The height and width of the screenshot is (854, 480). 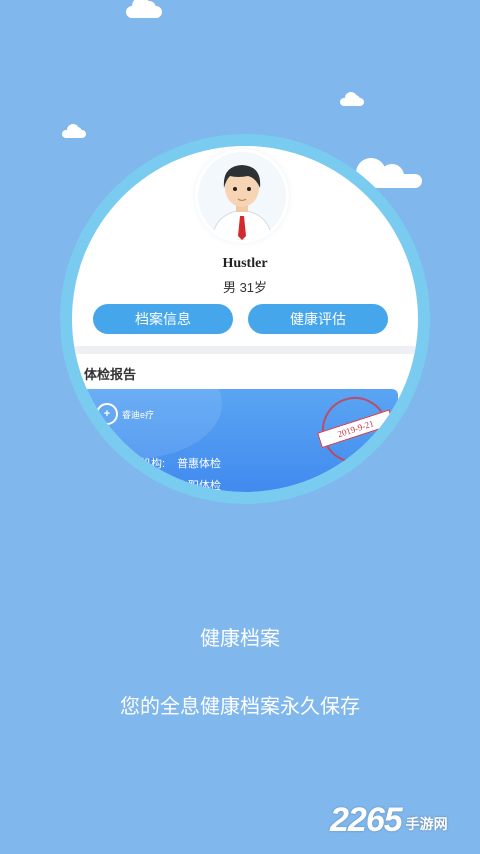 What do you see at coordinates (245, 263) in the screenshot?
I see `user-name: Hustler` at bounding box center [245, 263].